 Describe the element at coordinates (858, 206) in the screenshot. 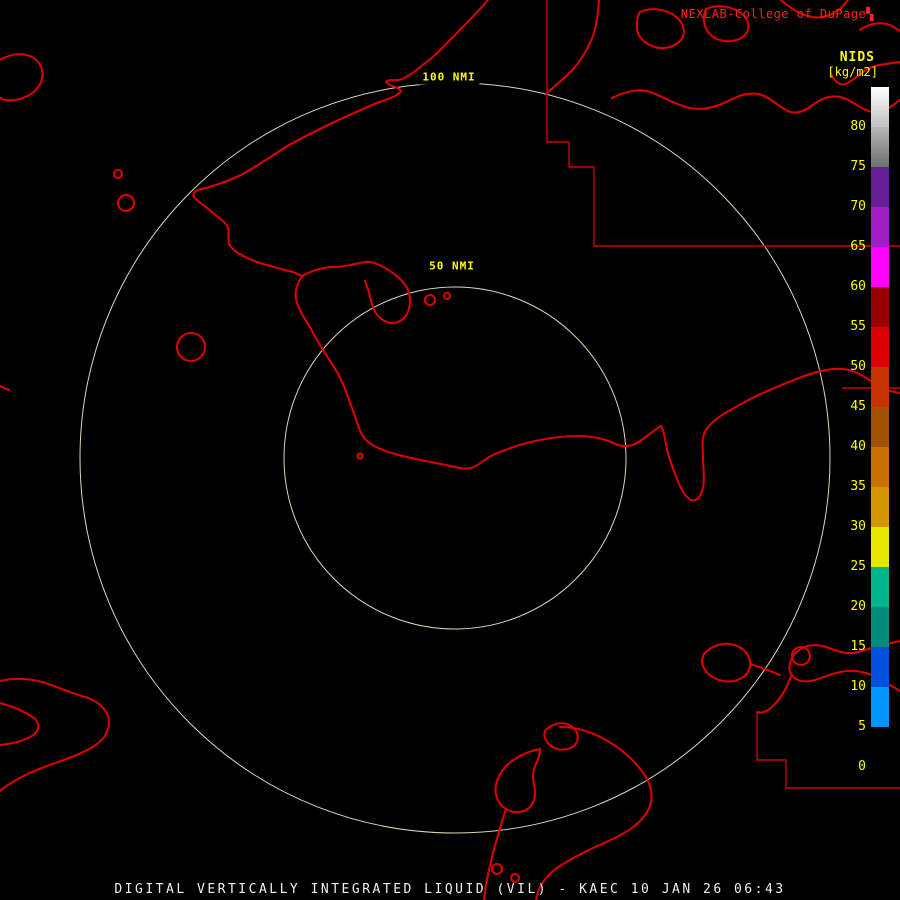

I see `colorbar-tick-label: 70` at that location.